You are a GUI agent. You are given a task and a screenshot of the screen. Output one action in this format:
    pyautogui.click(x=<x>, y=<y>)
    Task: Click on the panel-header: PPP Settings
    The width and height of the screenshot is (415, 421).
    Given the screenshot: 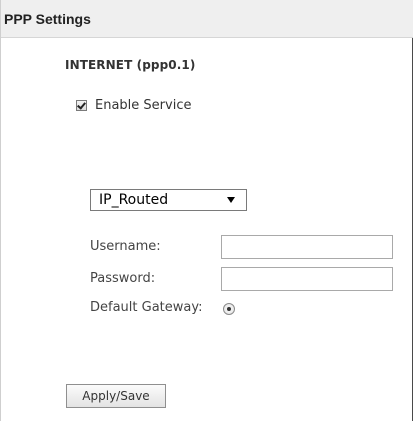 What is the action you would take?
    pyautogui.click(x=207, y=19)
    